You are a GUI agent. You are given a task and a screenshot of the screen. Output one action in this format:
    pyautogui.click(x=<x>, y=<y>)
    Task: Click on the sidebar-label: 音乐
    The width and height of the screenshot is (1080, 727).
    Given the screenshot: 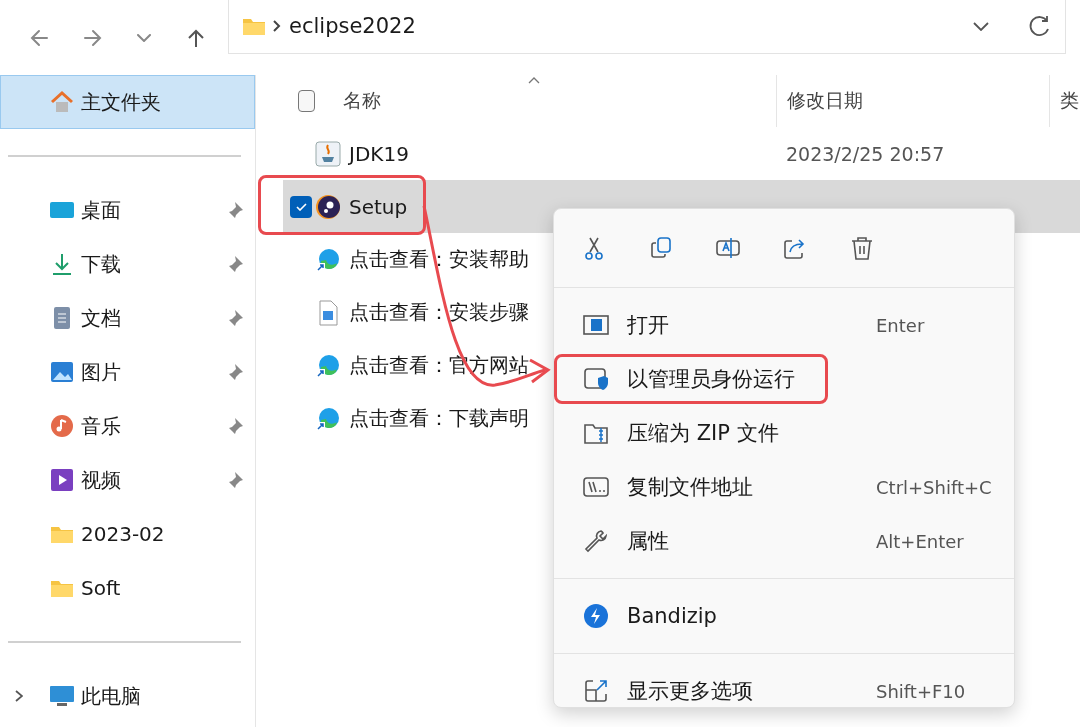 What is the action you would take?
    pyautogui.click(x=101, y=426)
    